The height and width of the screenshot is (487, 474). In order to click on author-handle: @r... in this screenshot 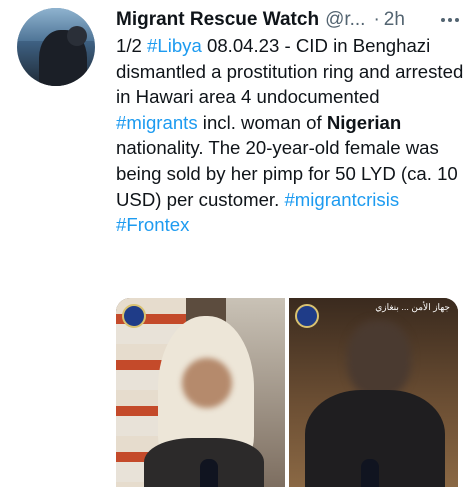, I will do `click(345, 20)`.